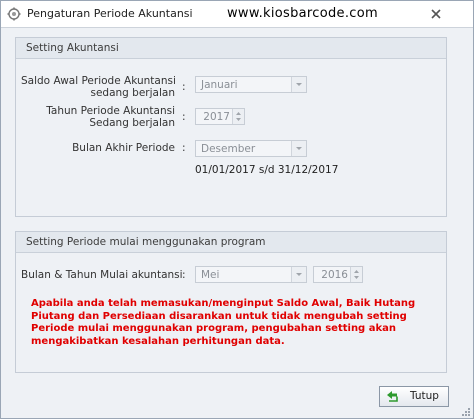  Describe the element at coordinates (98, 81) in the screenshot. I see `saldo-awal-label-line1: Saldo Awal Periode Akuntansi` at that location.